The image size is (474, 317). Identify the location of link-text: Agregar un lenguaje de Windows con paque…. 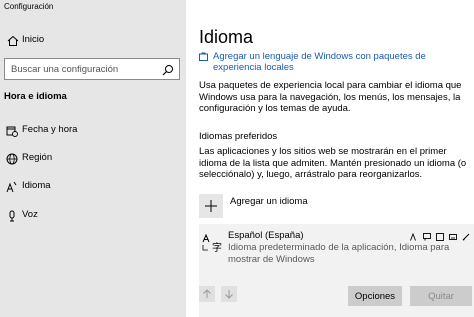
(334, 62).